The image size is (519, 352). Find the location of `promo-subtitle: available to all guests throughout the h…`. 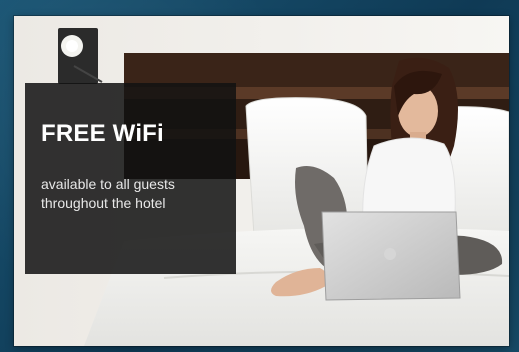

promo-subtitle: available to all guests throughout the h… is located at coordinates (130, 194).